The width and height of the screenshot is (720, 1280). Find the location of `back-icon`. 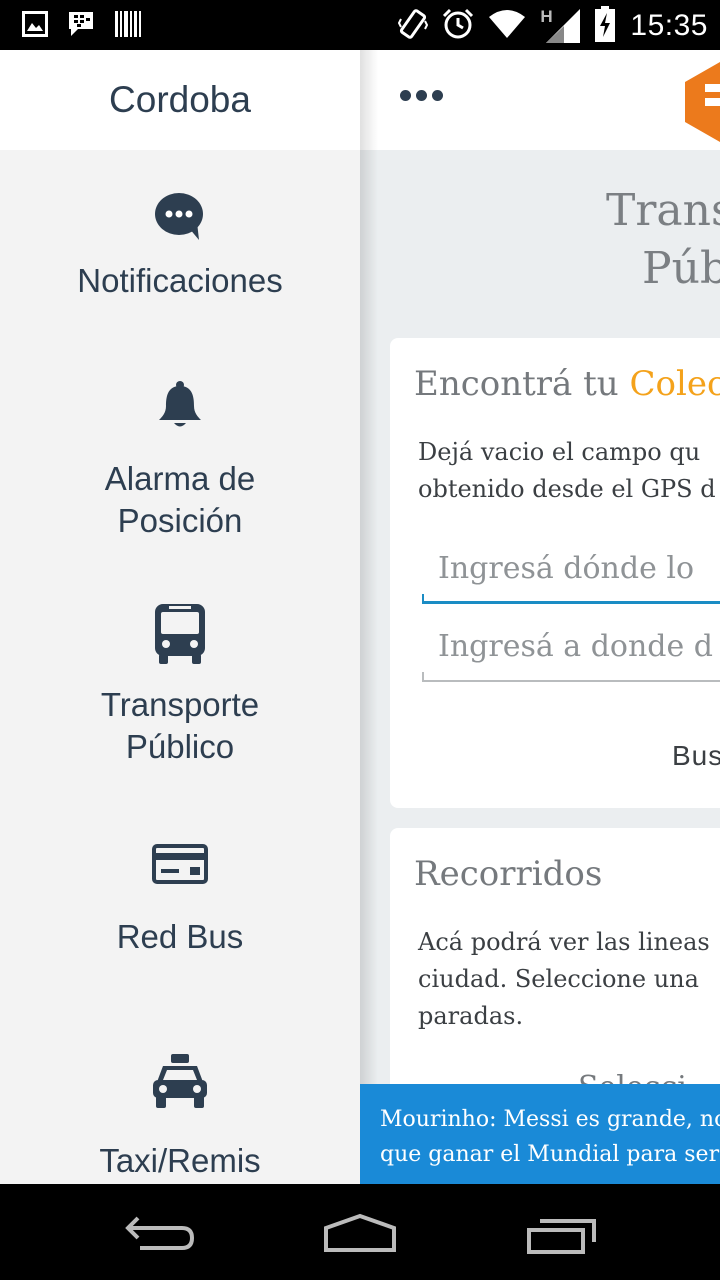

back-icon is located at coordinates (160, 1236).